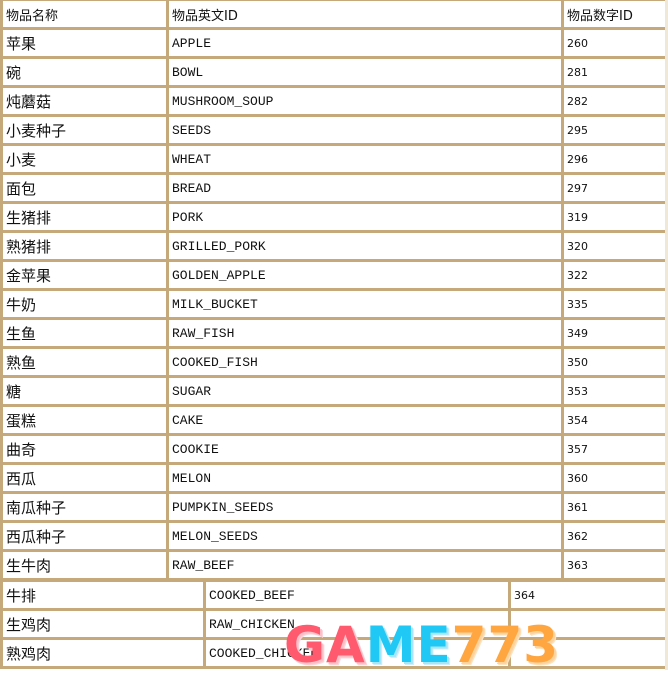 The image size is (668, 674). I want to click on table-row: 牛排 COOKED_BEEF 364, so click(334, 595).